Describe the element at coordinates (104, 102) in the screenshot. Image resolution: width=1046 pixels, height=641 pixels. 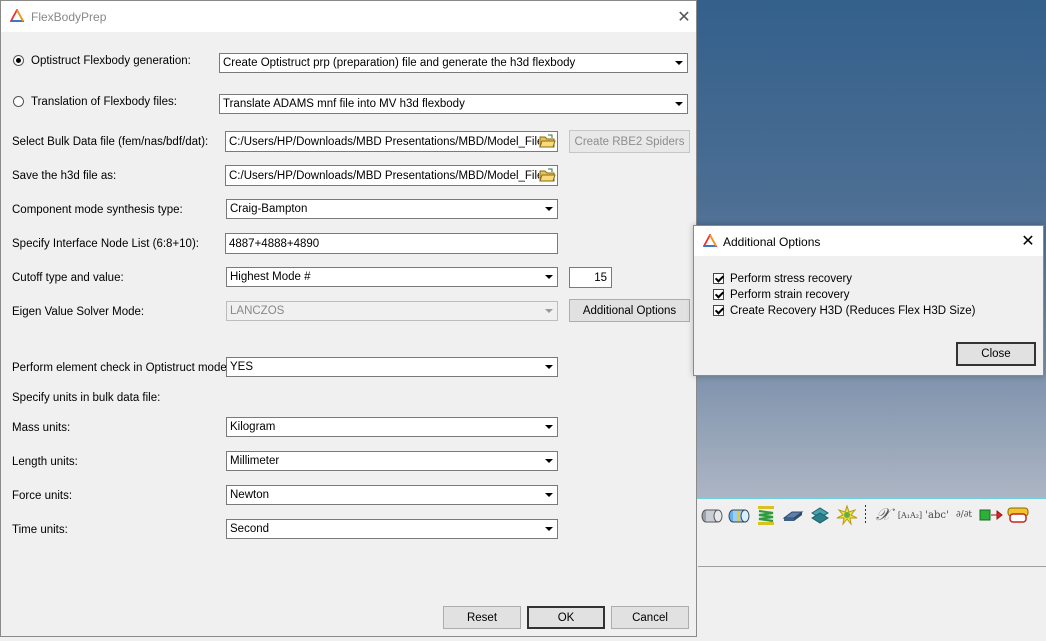
I see `radio-translation-label: Translation of Flexbody files:` at that location.